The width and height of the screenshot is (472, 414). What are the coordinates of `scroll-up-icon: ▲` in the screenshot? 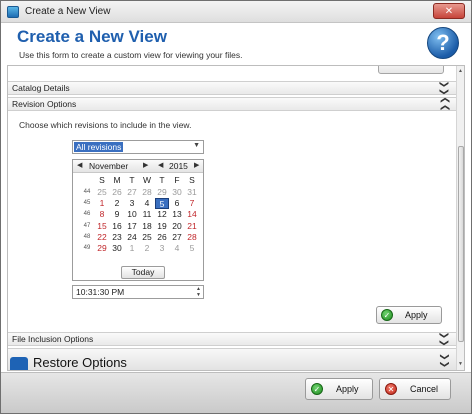 It's located at (460, 71).